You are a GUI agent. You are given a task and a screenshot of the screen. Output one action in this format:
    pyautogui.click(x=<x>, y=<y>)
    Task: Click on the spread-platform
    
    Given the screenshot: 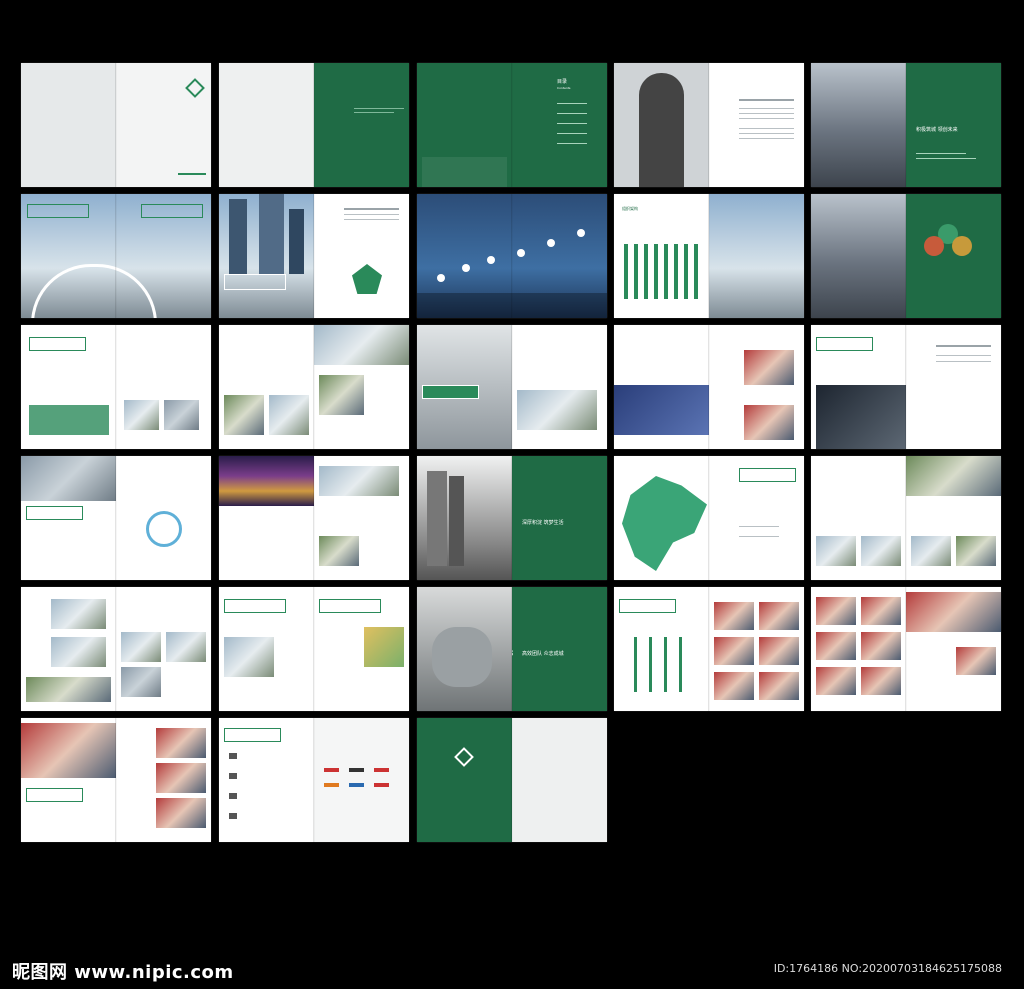 What is the action you would take?
    pyautogui.click(x=906, y=256)
    